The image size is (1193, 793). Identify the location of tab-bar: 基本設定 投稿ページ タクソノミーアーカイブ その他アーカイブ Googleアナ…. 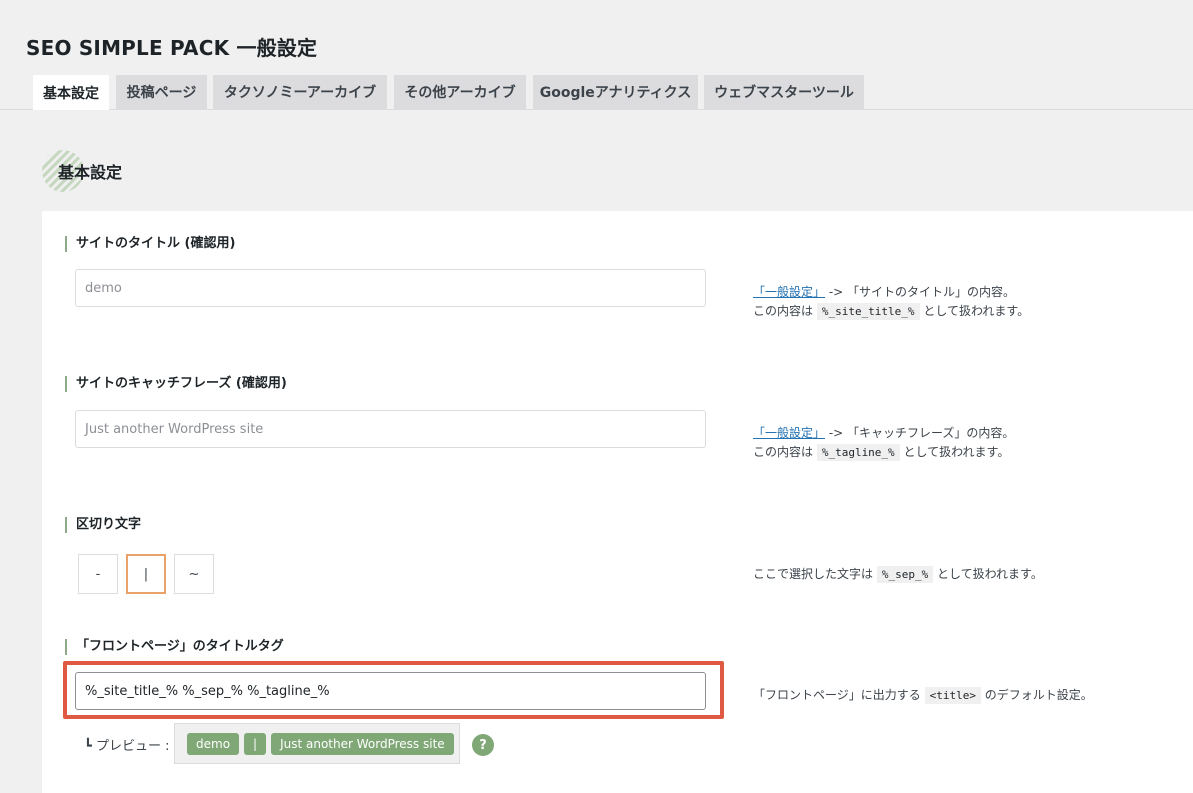
(596, 92).